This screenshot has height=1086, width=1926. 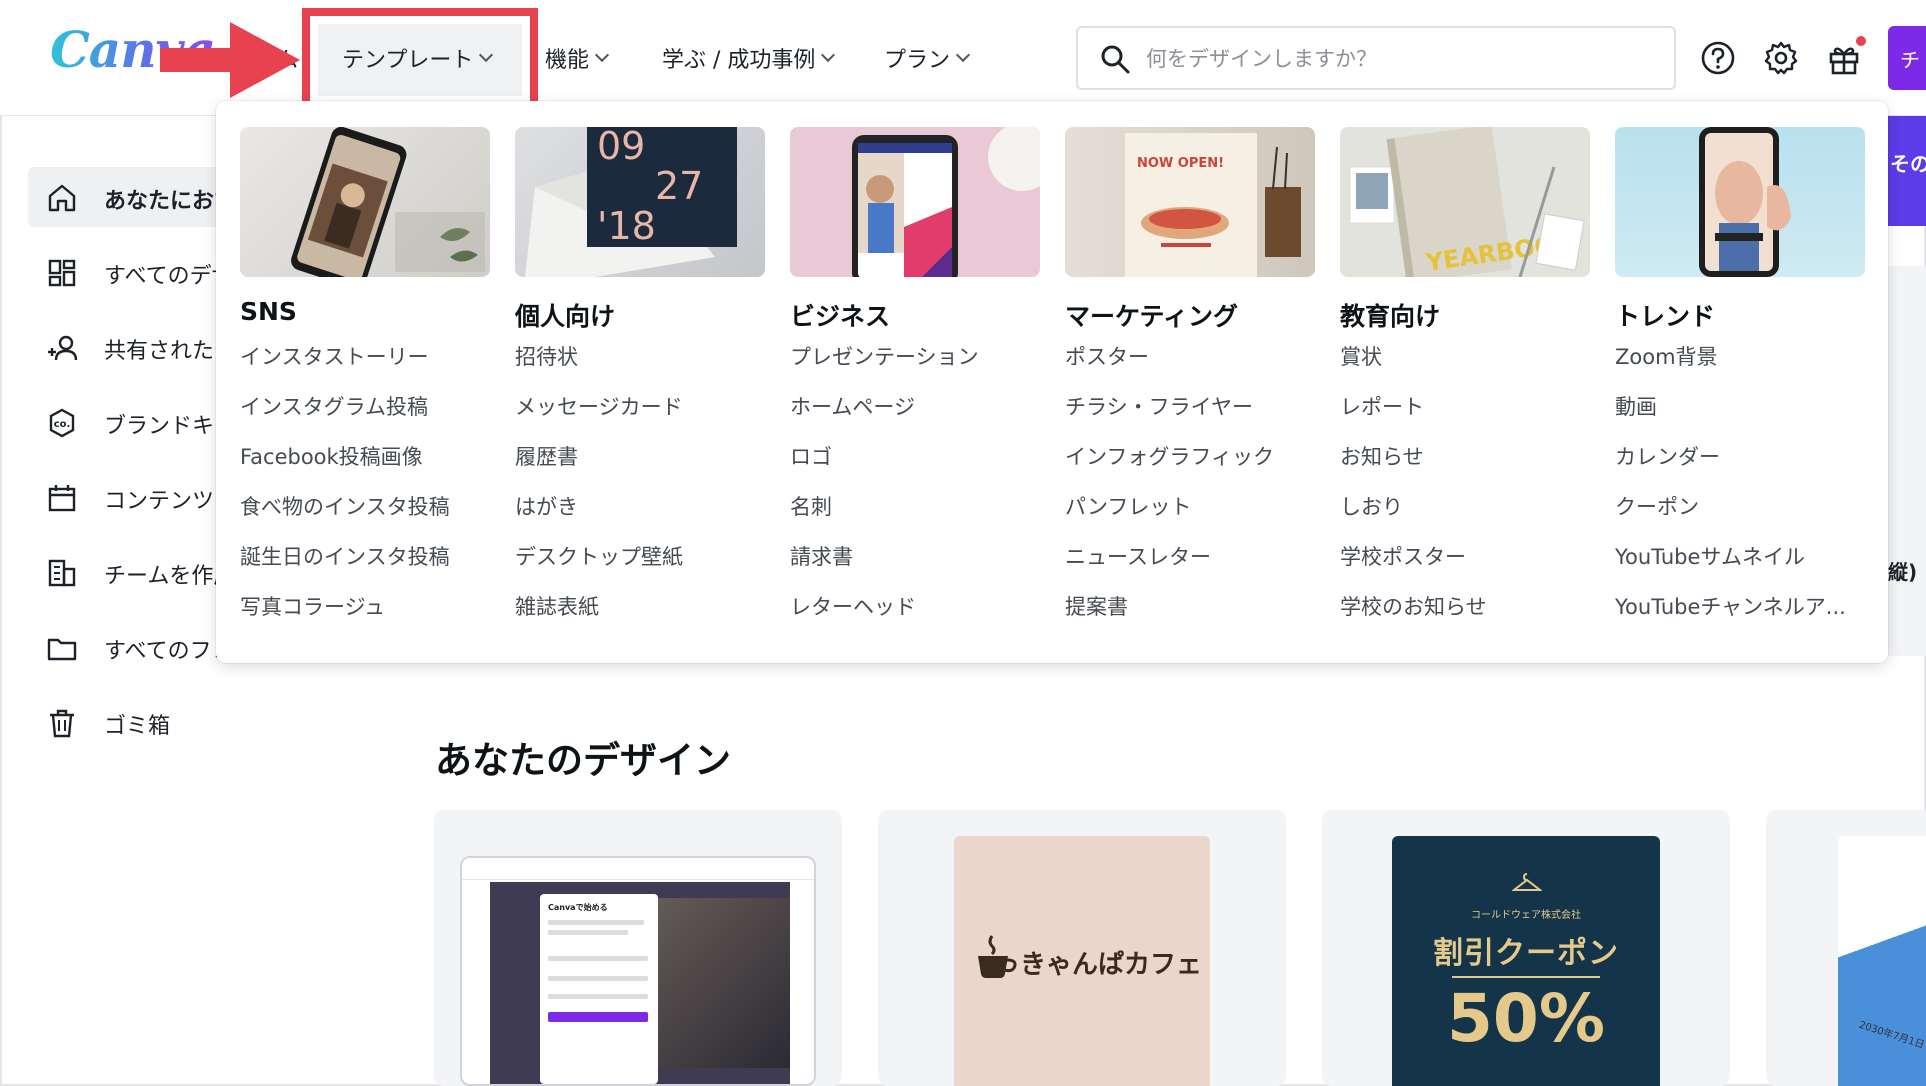 What do you see at coordinates (1907, 461) in the screenshot?
I see `template-card-partial` at bounding box center [1907, 461].